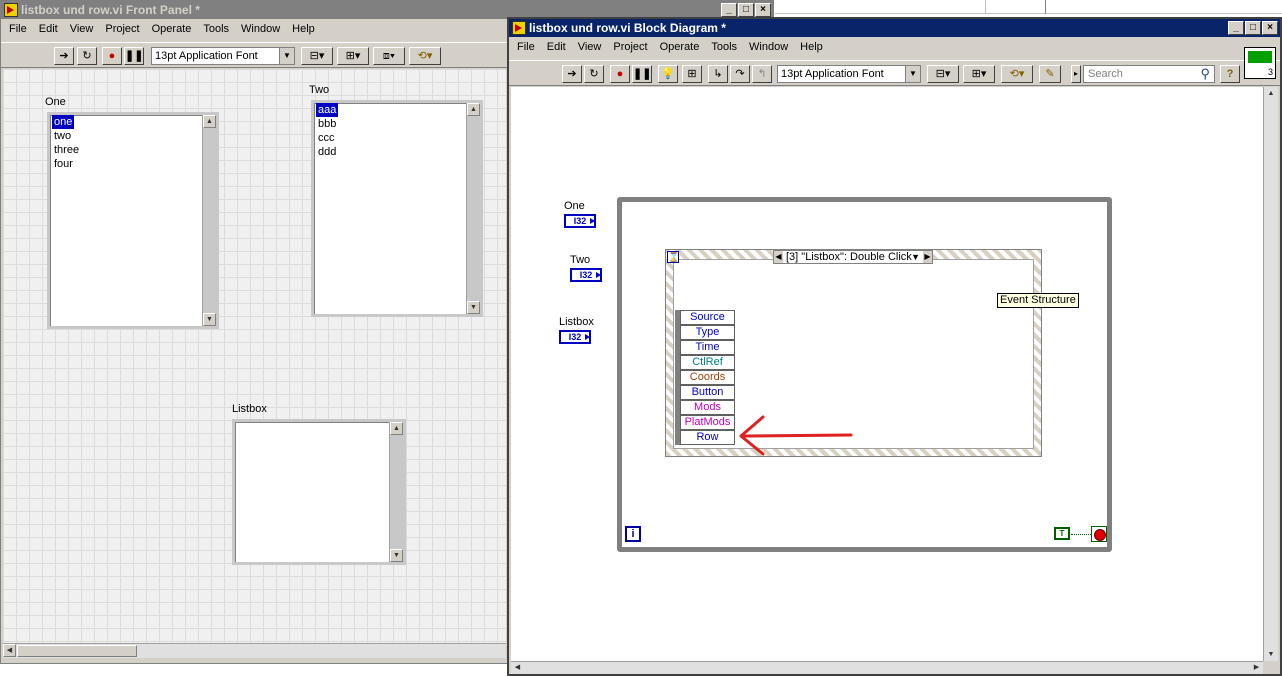 The image size is (1282, 676). Describe the element at coordinates (63, 122) in the screenshot. I see `list-item: one` at that location.